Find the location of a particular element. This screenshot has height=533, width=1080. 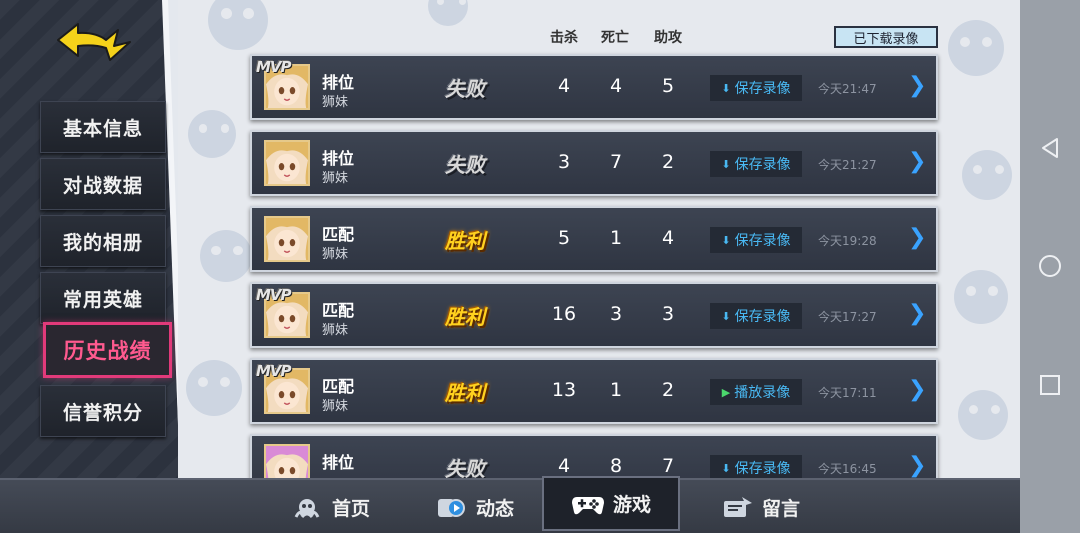

sidebar-item-credit: 信誉积分 is located at coordinates (103, 411).